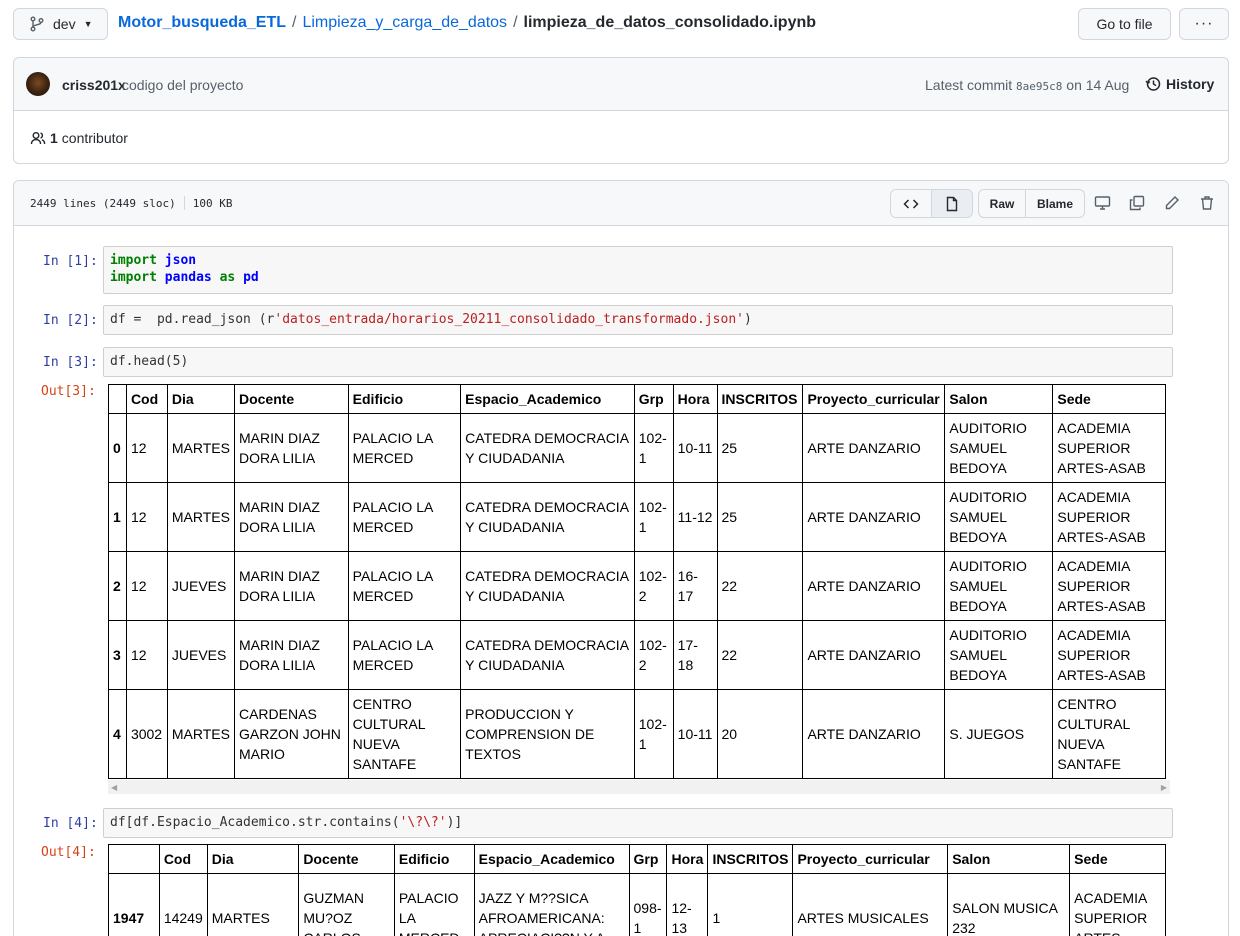 The height and width of the screenshot is (936, 1240). What do you see at coordinates (182, 85) in the screenshot?
I see `commit-message: codigo del proyecto` at bounding box center [182, 85].